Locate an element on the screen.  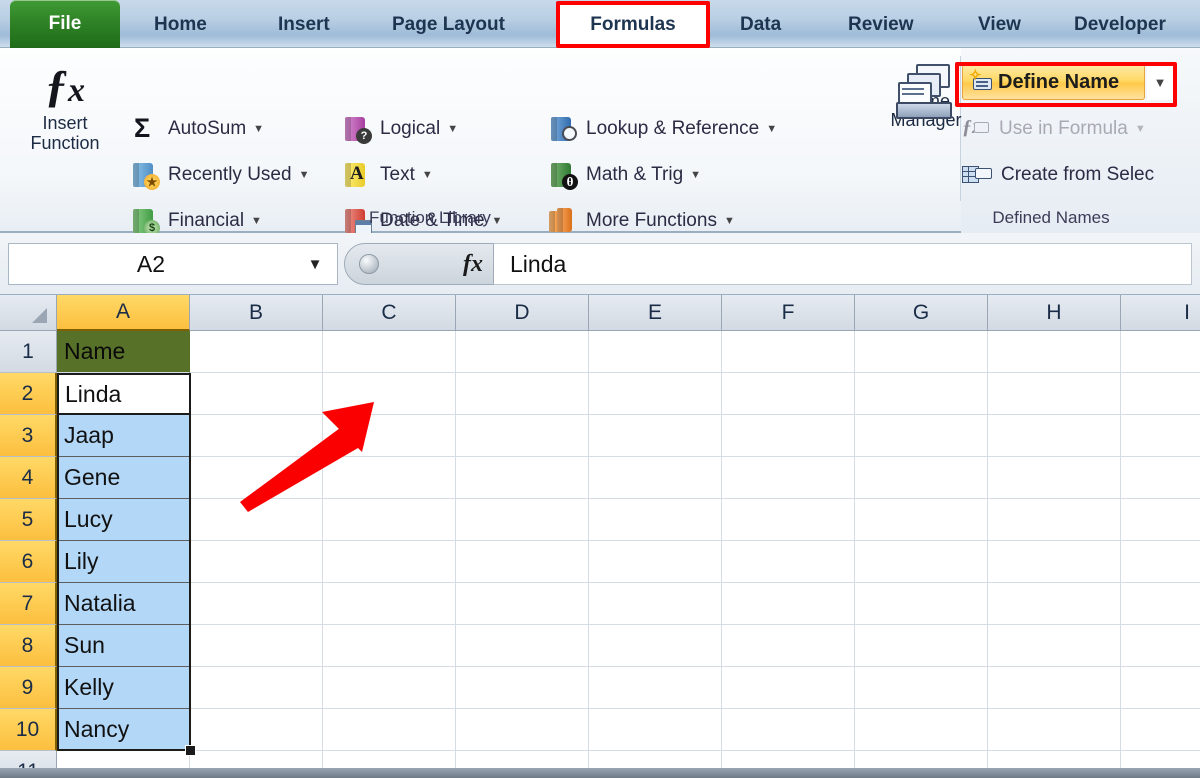
cell-f9 is located at coordinates (788, 688).